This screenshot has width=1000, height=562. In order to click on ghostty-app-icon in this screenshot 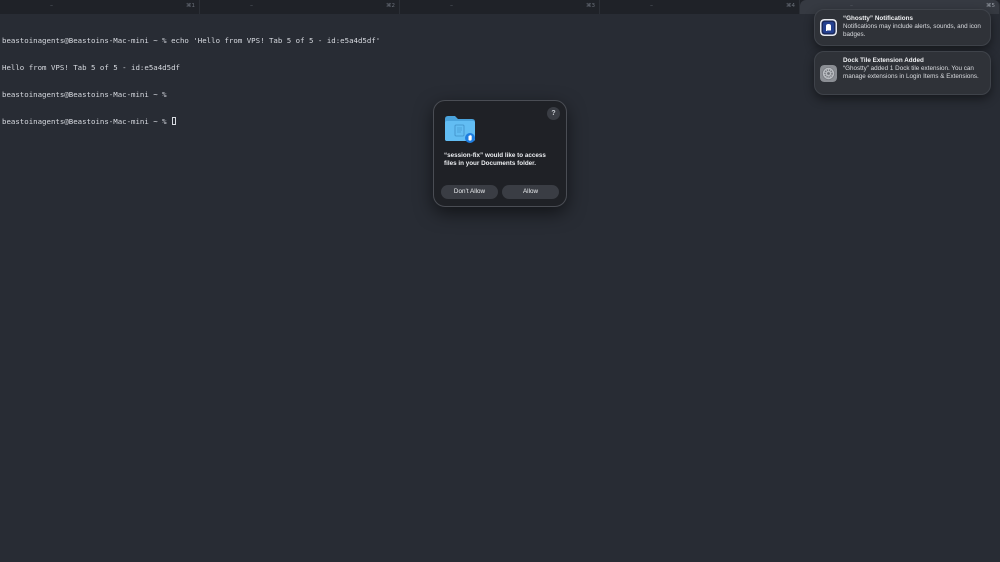, I will do `click(828, 27)`.